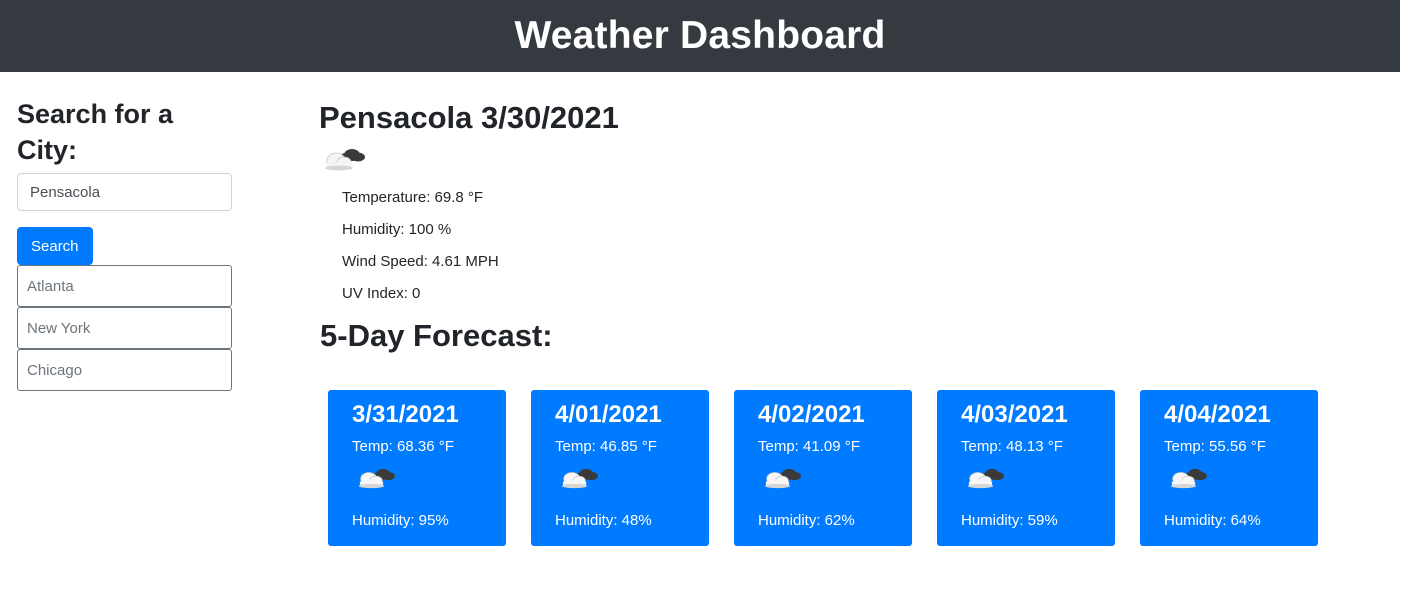  Describe the element at coordinates (469, 117) in the screenshot. I see `current-city-title: Pensacola 3/30/2021` at that location.